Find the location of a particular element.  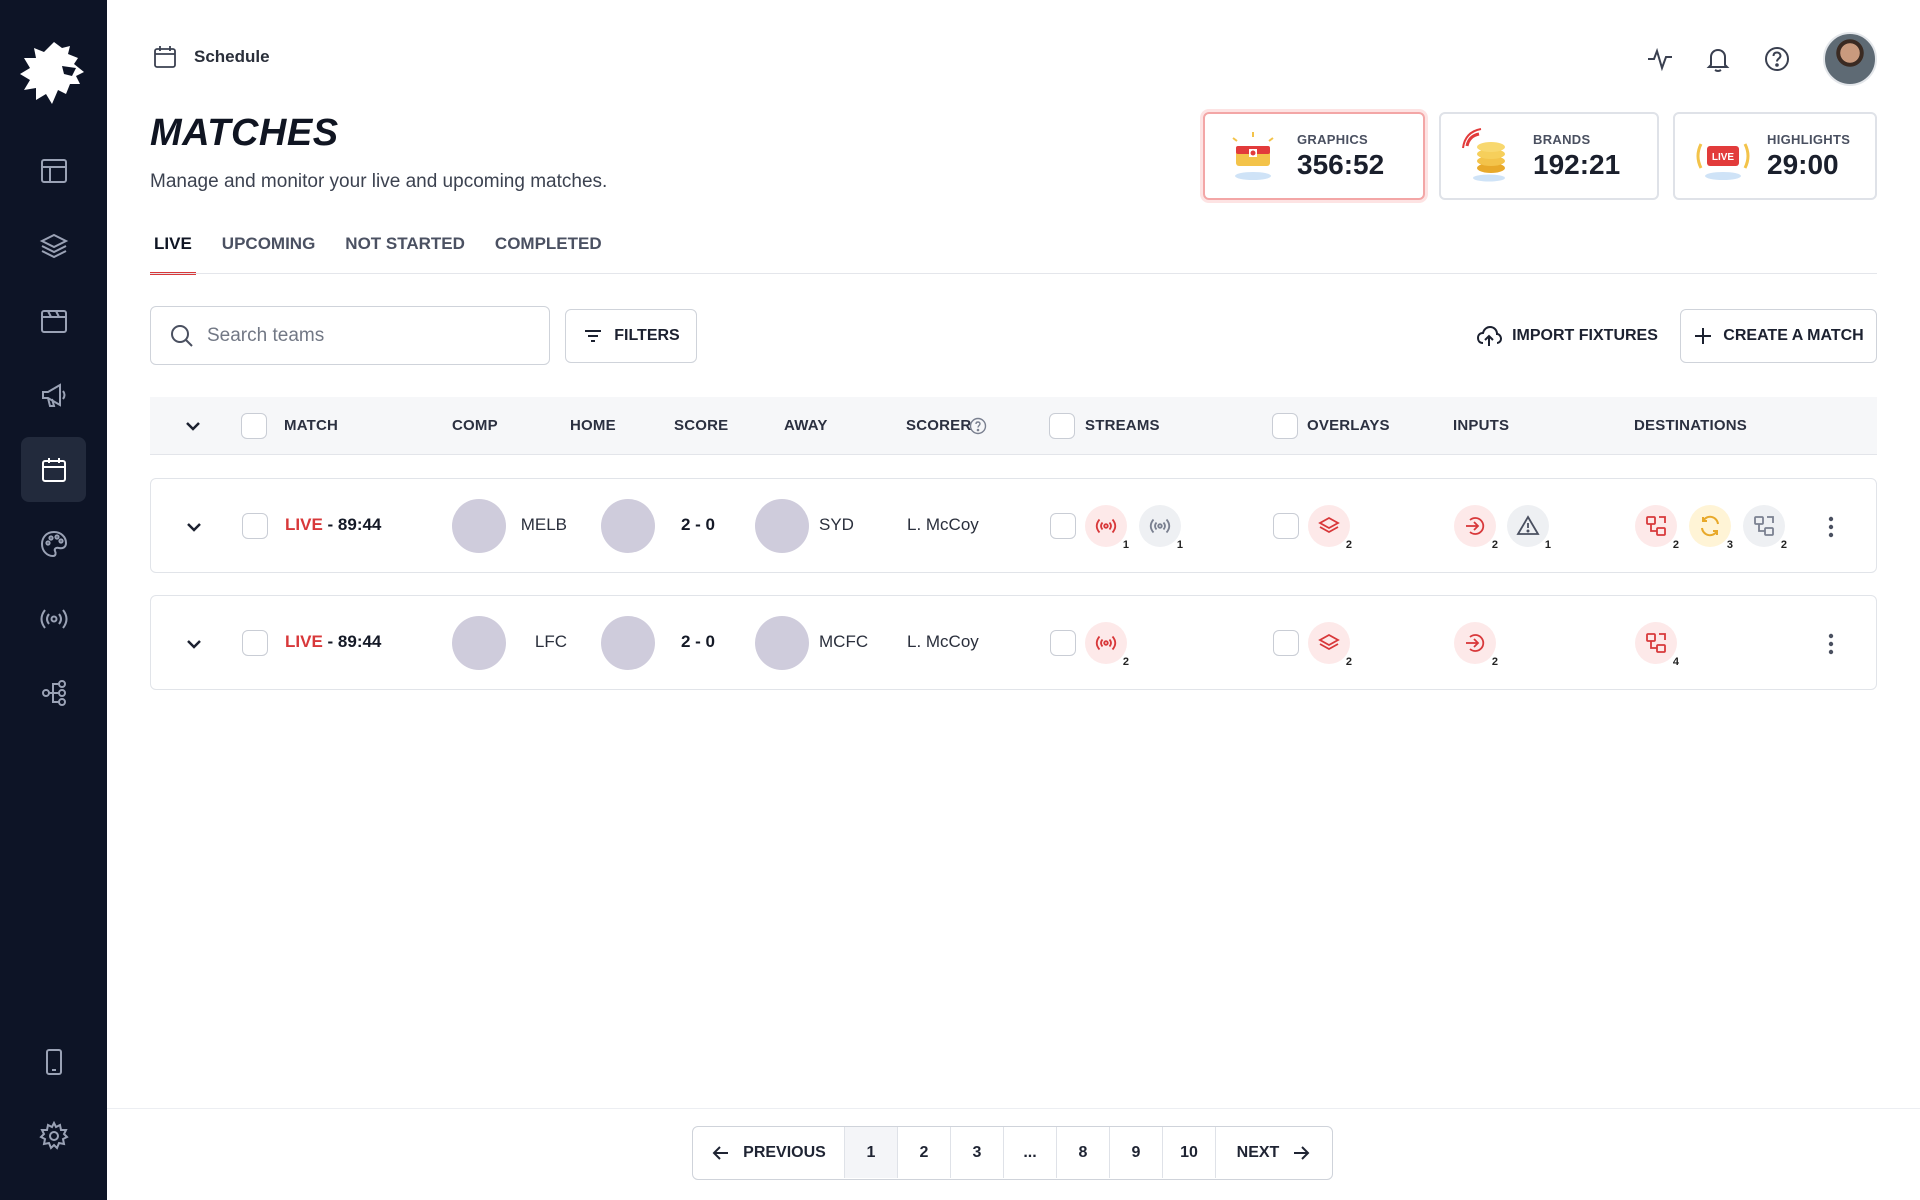

next-label: NEXT is located at coordinates (1258, 1152).